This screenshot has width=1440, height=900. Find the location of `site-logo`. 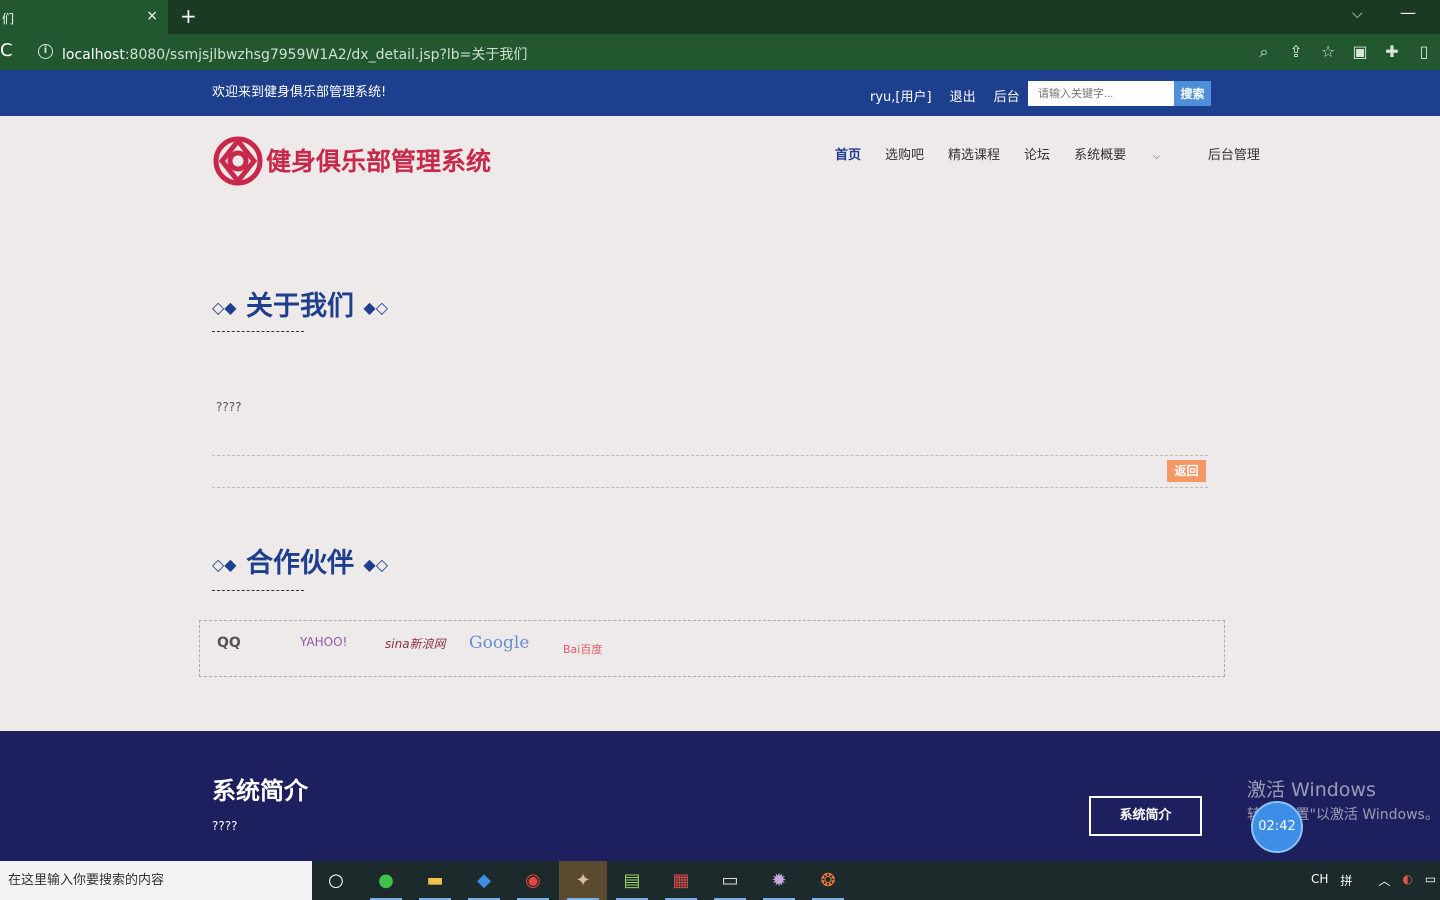

site-logo is located at coordinates (238, 161).